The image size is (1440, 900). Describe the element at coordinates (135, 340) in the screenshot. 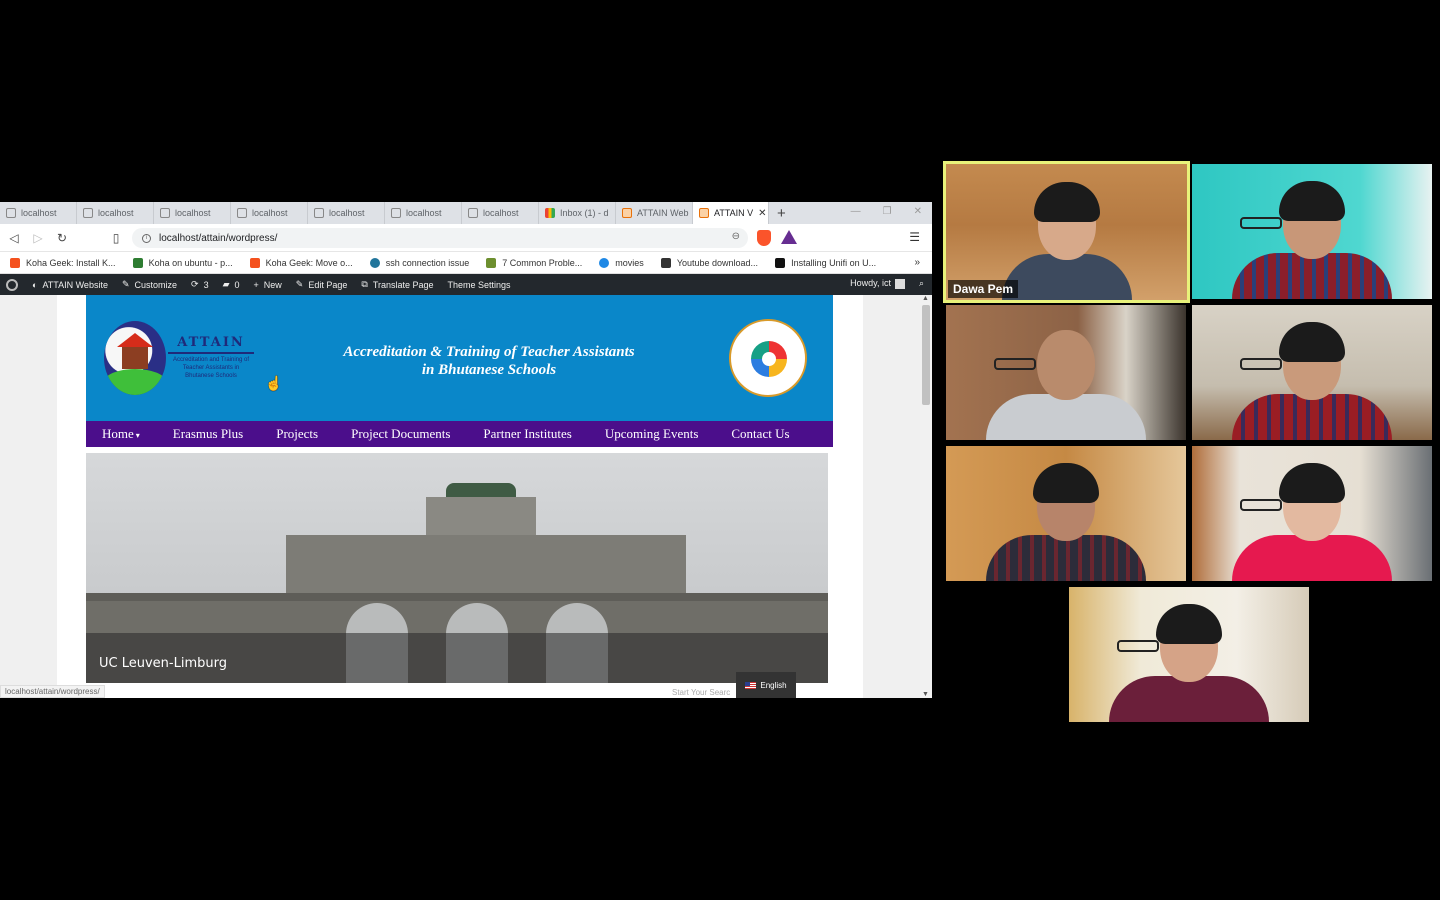

I see `house-shape` at that location.